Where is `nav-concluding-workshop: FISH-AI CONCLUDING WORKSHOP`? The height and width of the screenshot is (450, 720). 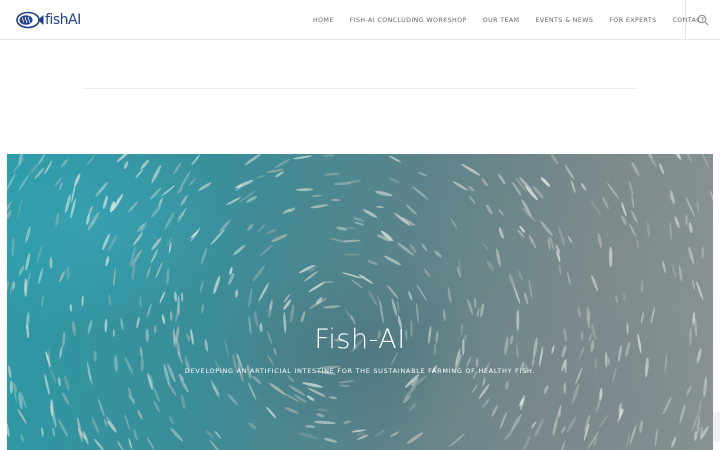 nav-concluding-workshop: FISH-AI CONCLUDING WORKSHOP is located at coordinates (408, 20).